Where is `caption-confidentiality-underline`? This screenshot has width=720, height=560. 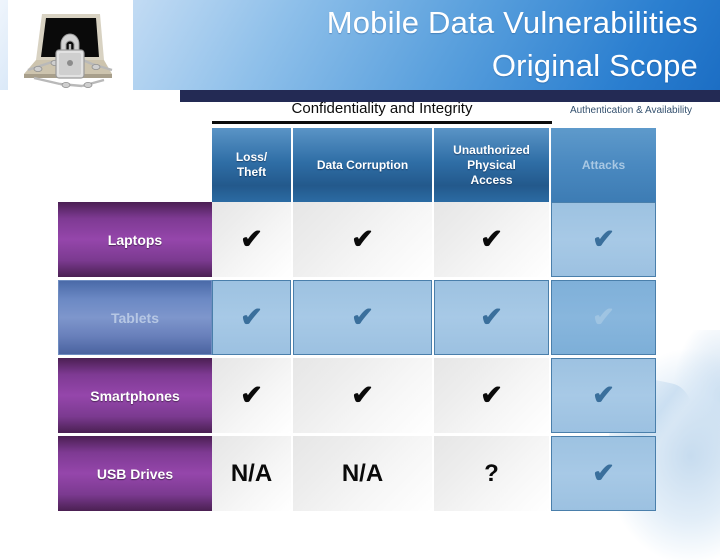
caption-confidentiality-underline is located at coordinates (382, 122).